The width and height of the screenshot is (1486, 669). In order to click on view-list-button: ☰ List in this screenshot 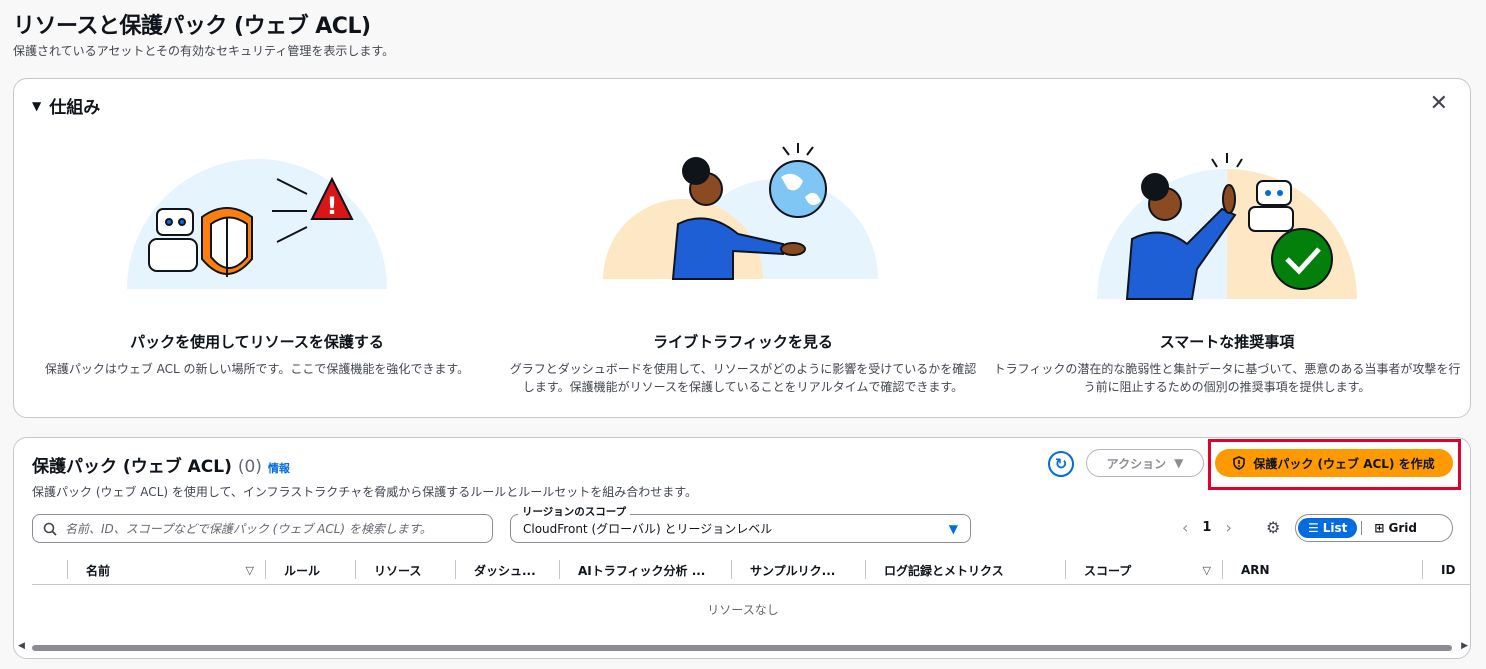, I will do `click(1328, 528)`.